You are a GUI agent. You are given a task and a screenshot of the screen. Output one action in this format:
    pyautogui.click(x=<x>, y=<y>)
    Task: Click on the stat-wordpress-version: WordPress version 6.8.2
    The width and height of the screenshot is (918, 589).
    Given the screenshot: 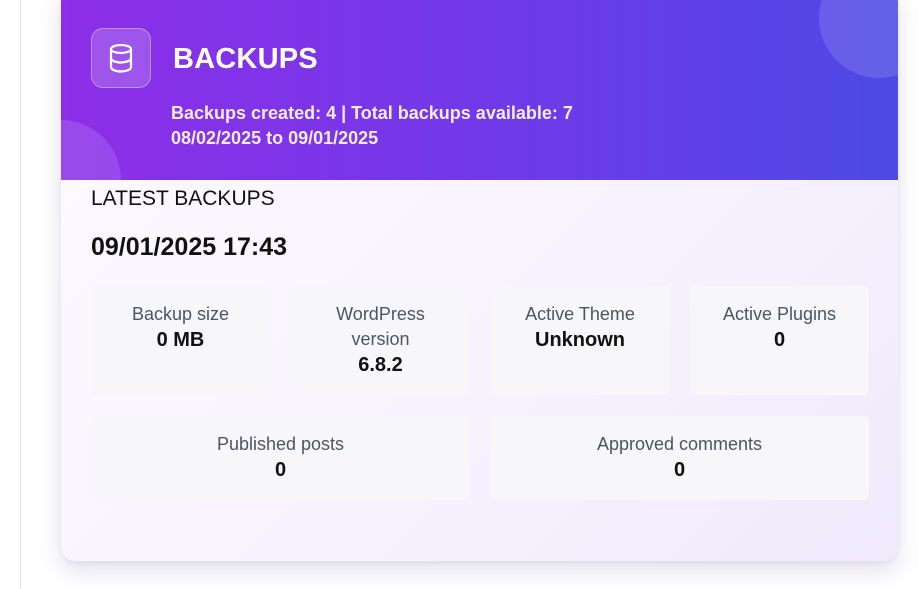 What is the action you would take?
    pyautogui.click(x=380, y=340)
    